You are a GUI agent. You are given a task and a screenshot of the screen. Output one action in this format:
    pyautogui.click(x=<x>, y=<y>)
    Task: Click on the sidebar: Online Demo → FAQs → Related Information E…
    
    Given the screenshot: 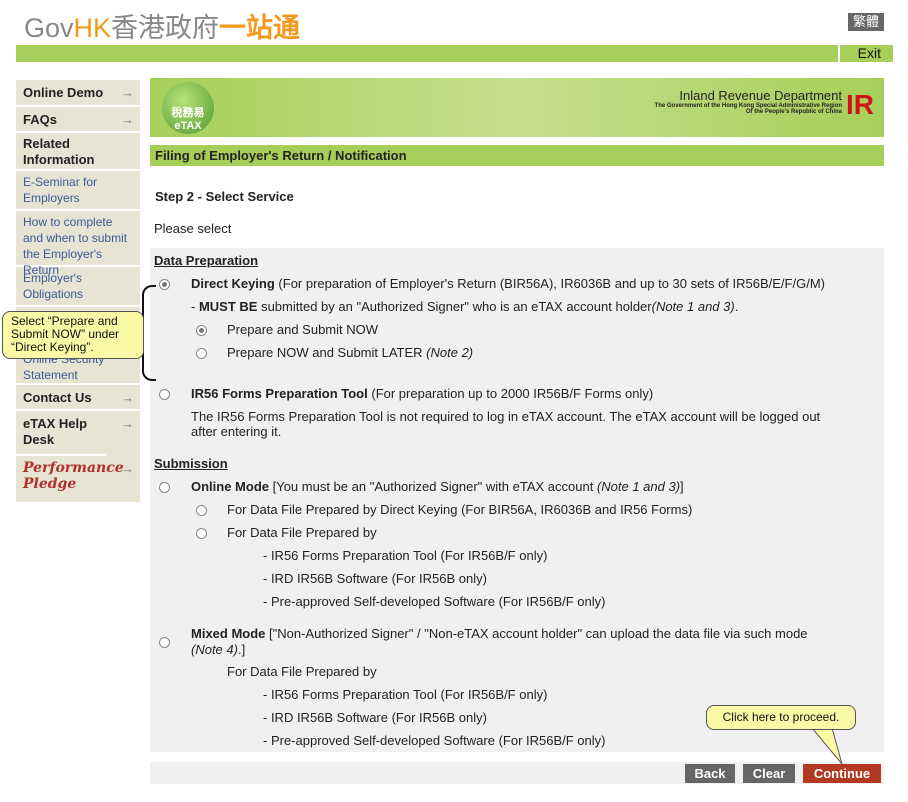 What is the action you would take?
    pyautogui.click(x=78, y=292)
    